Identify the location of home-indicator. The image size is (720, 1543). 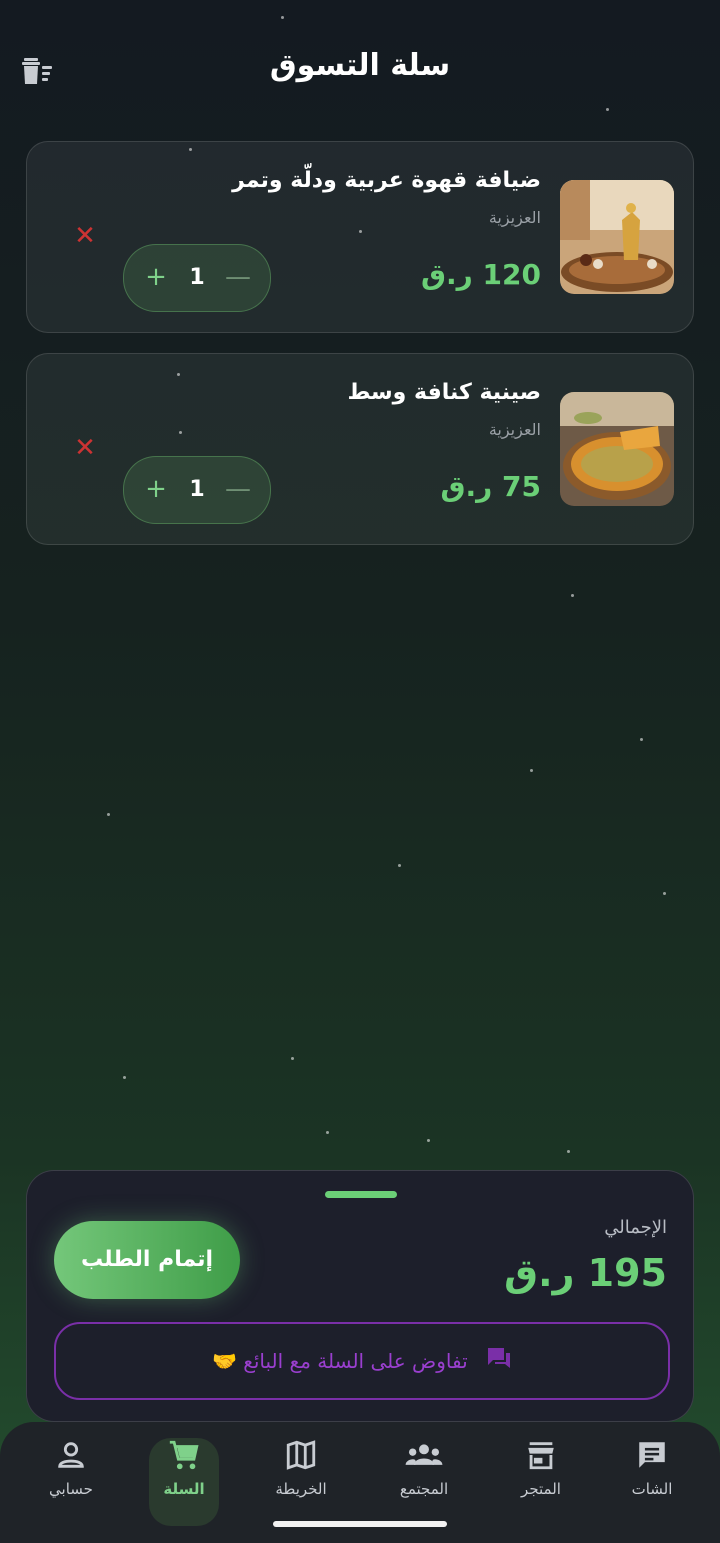
(360, 1524).